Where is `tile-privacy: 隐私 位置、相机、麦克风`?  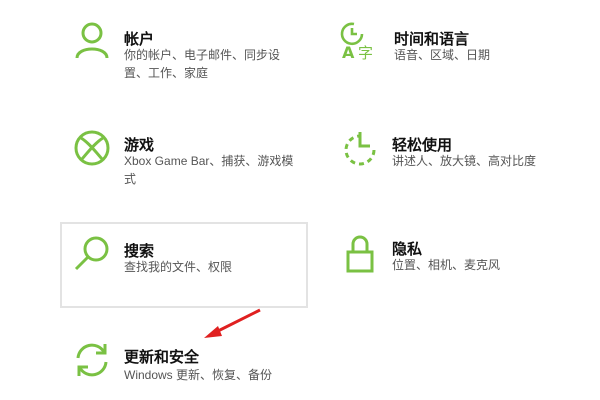
tile-privacy: 隐私 位置、相机、麦克风 is located at coordinates (450, 262).